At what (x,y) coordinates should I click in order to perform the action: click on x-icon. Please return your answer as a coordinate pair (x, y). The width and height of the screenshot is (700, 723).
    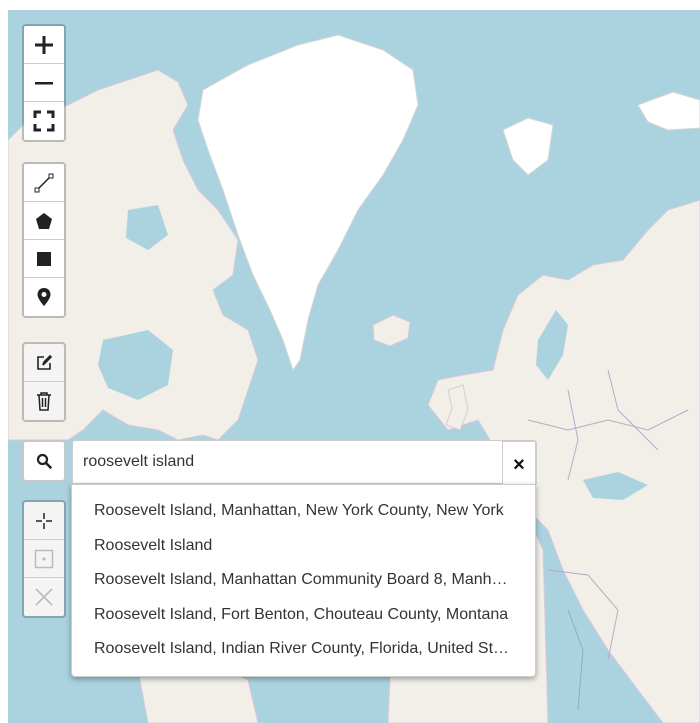
    Looking at the image, I should click on (44, 597).